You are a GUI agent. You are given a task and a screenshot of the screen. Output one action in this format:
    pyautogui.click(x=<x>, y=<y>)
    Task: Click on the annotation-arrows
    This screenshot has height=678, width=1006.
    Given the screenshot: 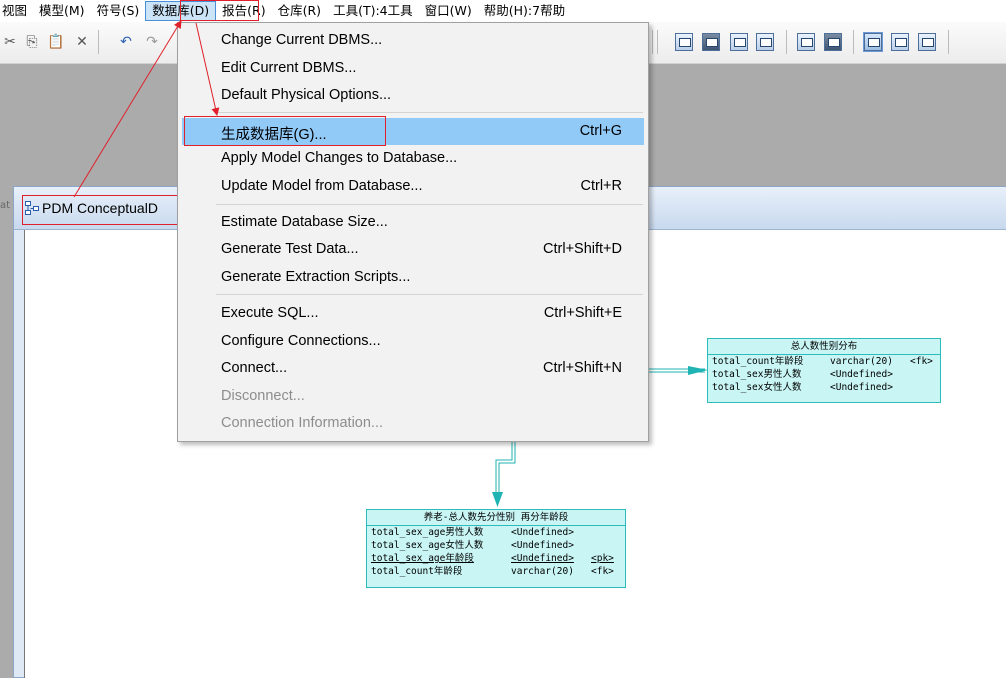 What is the action you would take?
    pyautogui.click(x=146, y=109)
    